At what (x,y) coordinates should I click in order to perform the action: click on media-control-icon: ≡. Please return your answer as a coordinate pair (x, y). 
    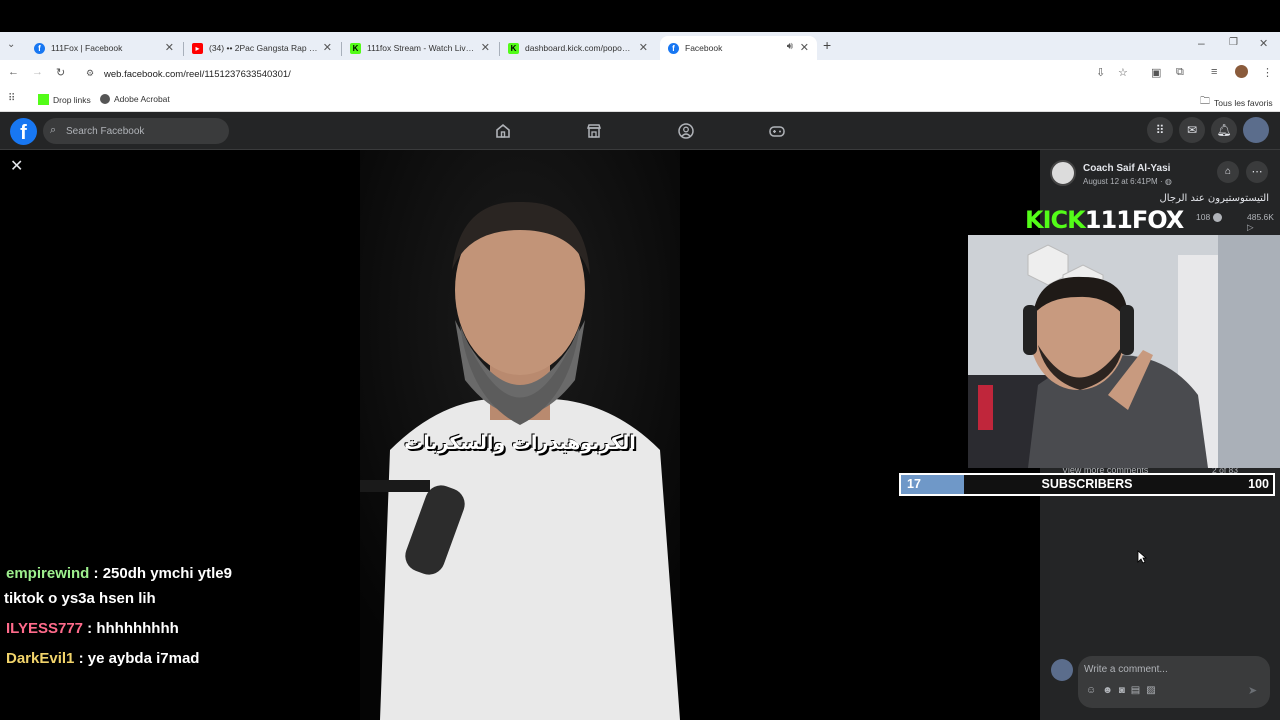
    Looking at the image, I should click on (1214, 72).